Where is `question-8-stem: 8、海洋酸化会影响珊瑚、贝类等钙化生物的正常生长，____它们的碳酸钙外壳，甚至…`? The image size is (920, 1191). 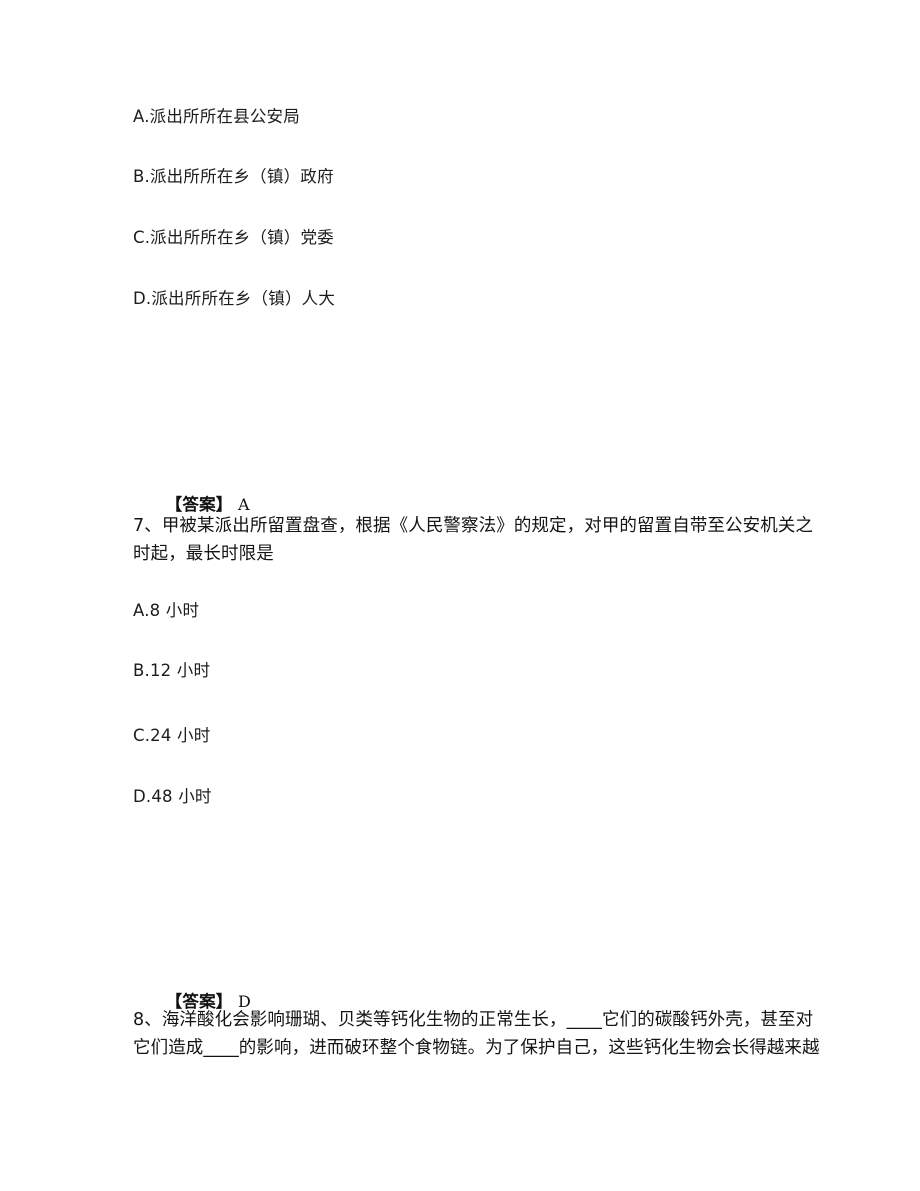
question-8-stem: 8、海洋酸化会影响珊瑚、贝类等钙化生物的正常生长，____它们的碳酸钙外壳，甚至… is located at coordinates (476, 1034).